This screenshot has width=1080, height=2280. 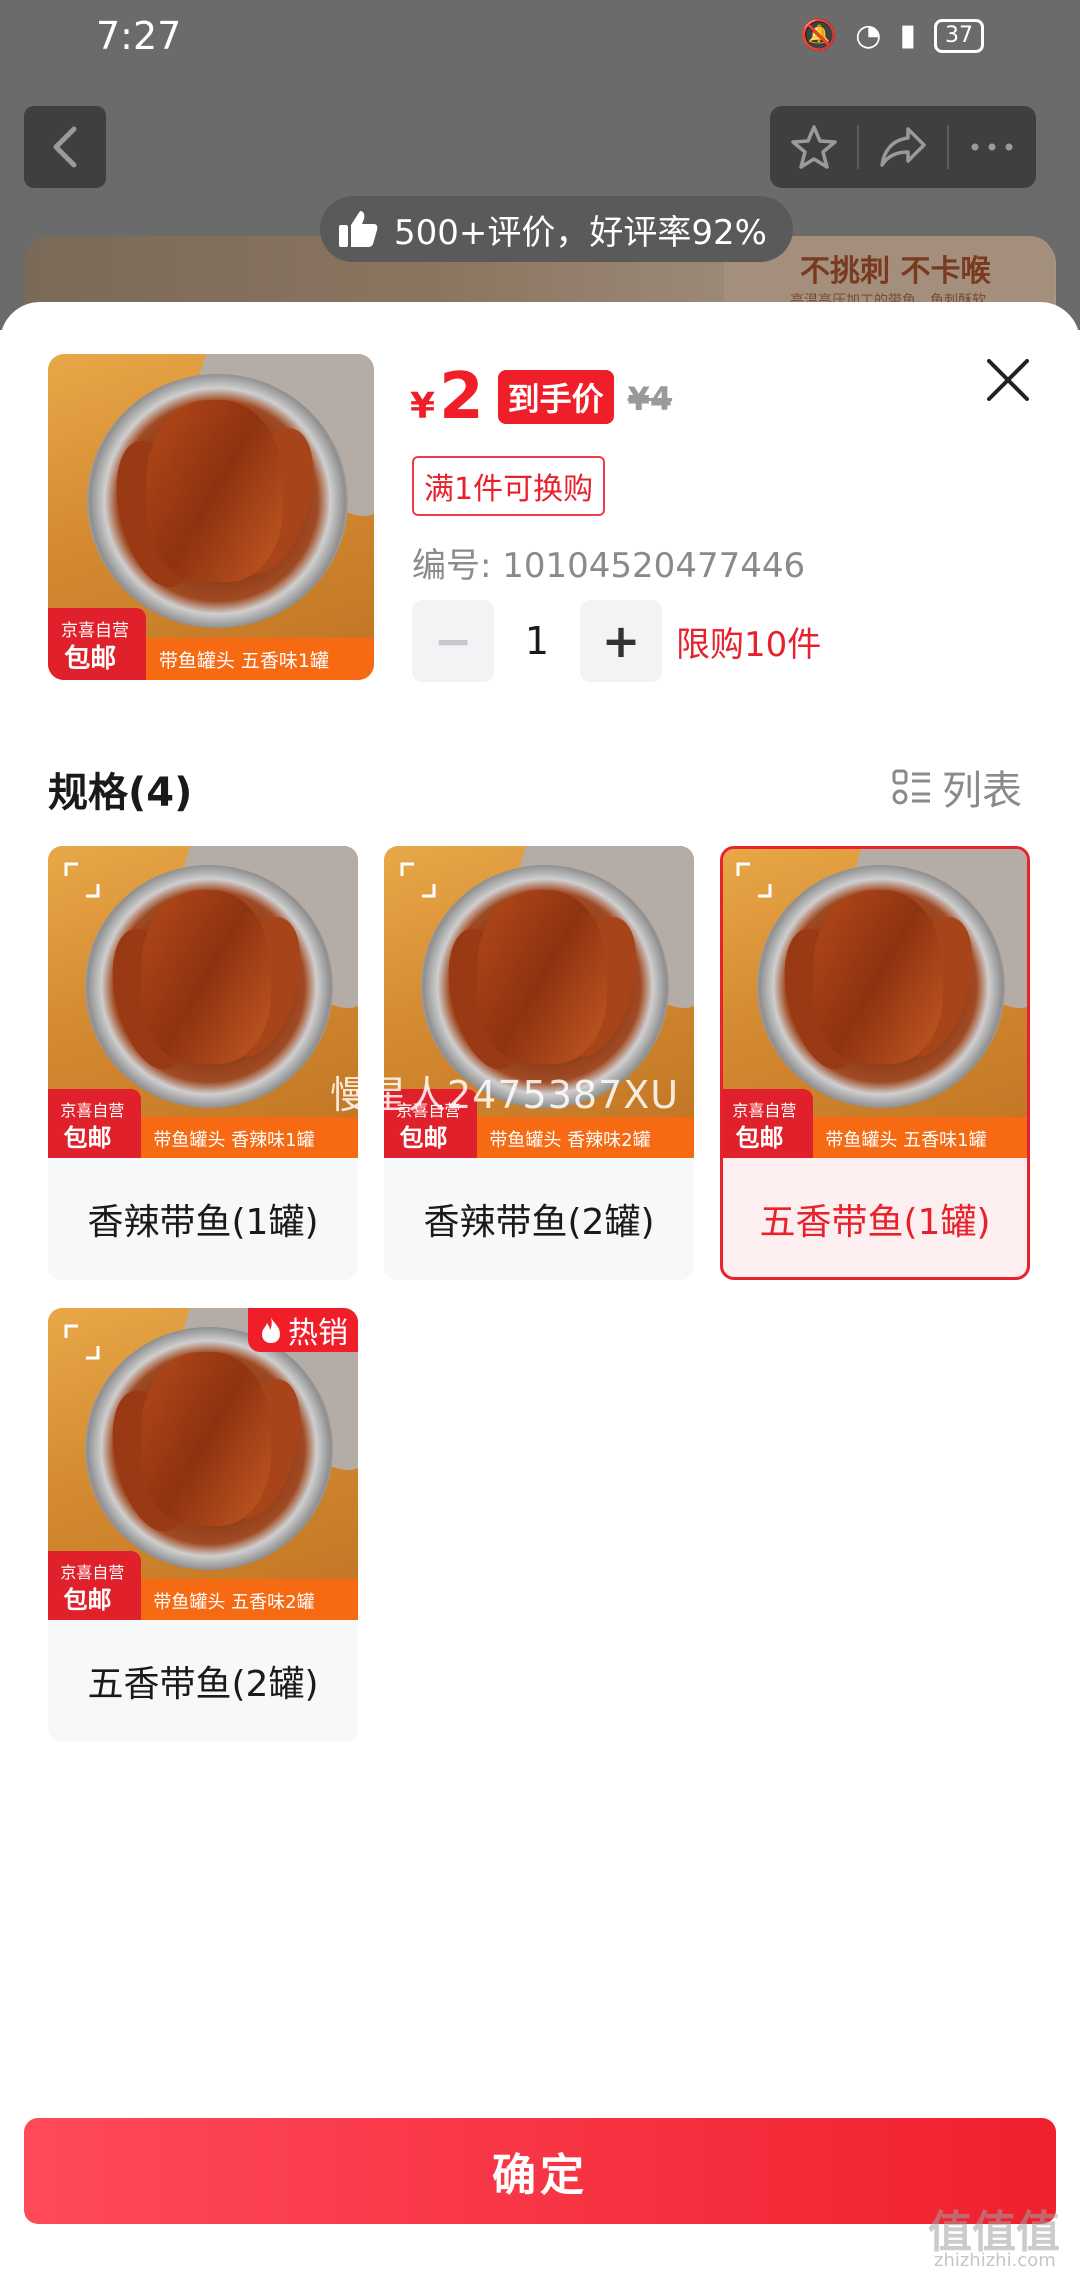 I want to click on spec-option-name: 五香带鱼(2罐), so click(x=203, y=1684).